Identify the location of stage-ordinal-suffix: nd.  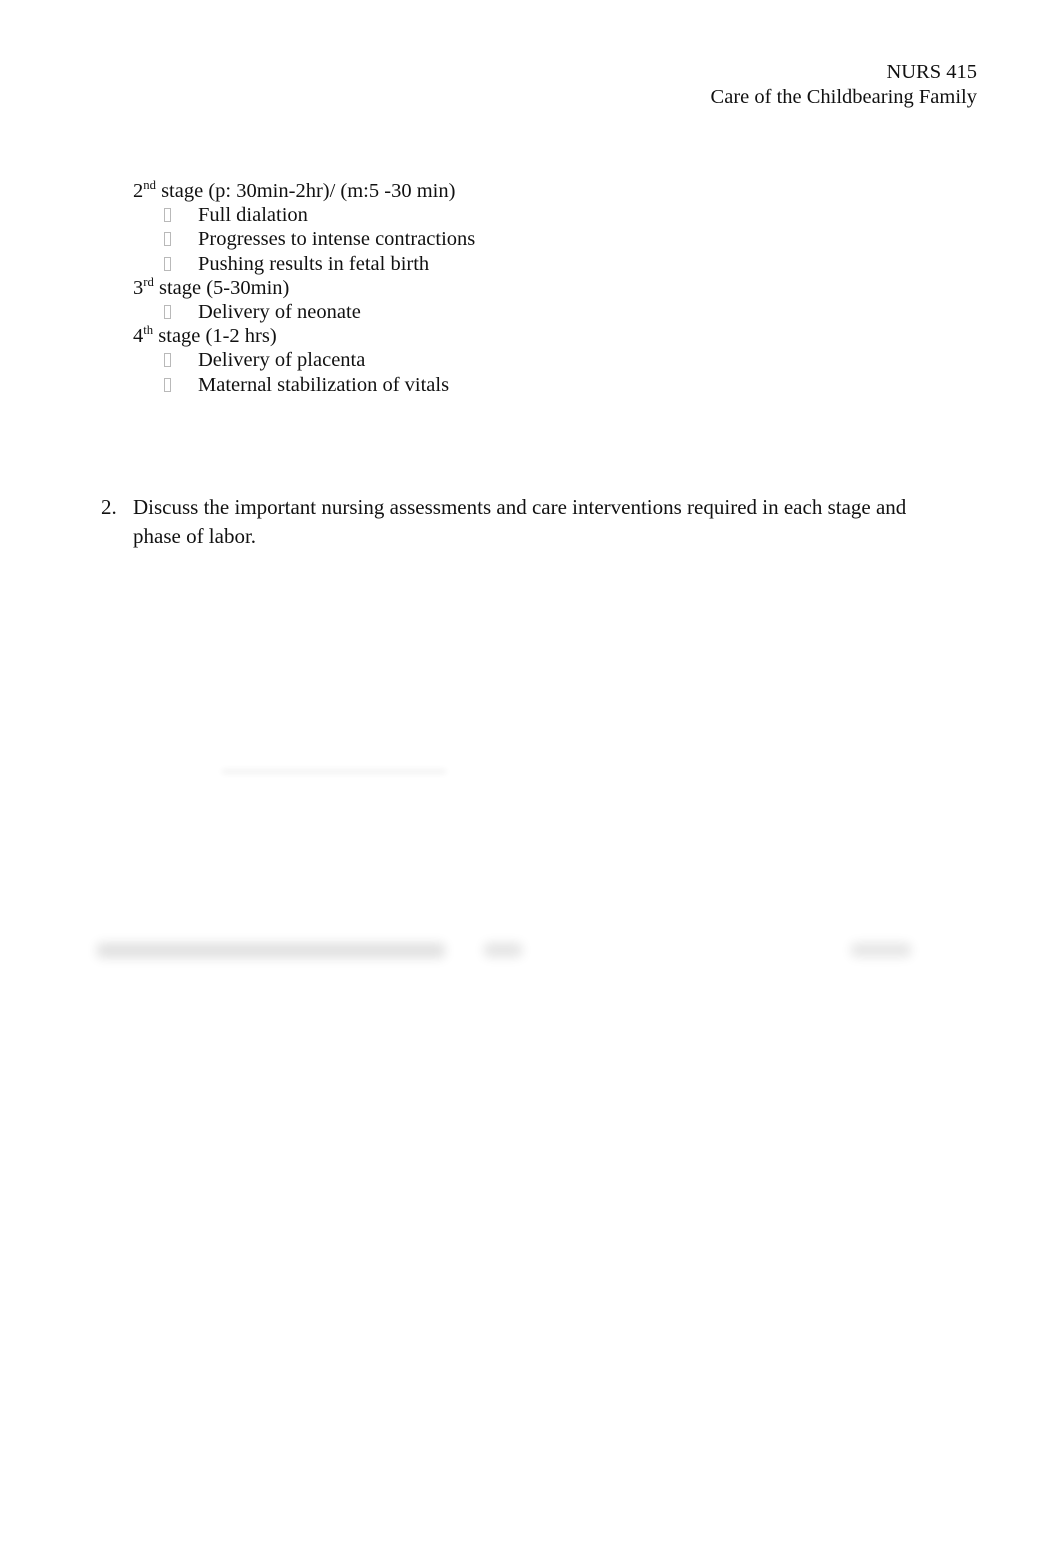
(149, 185).